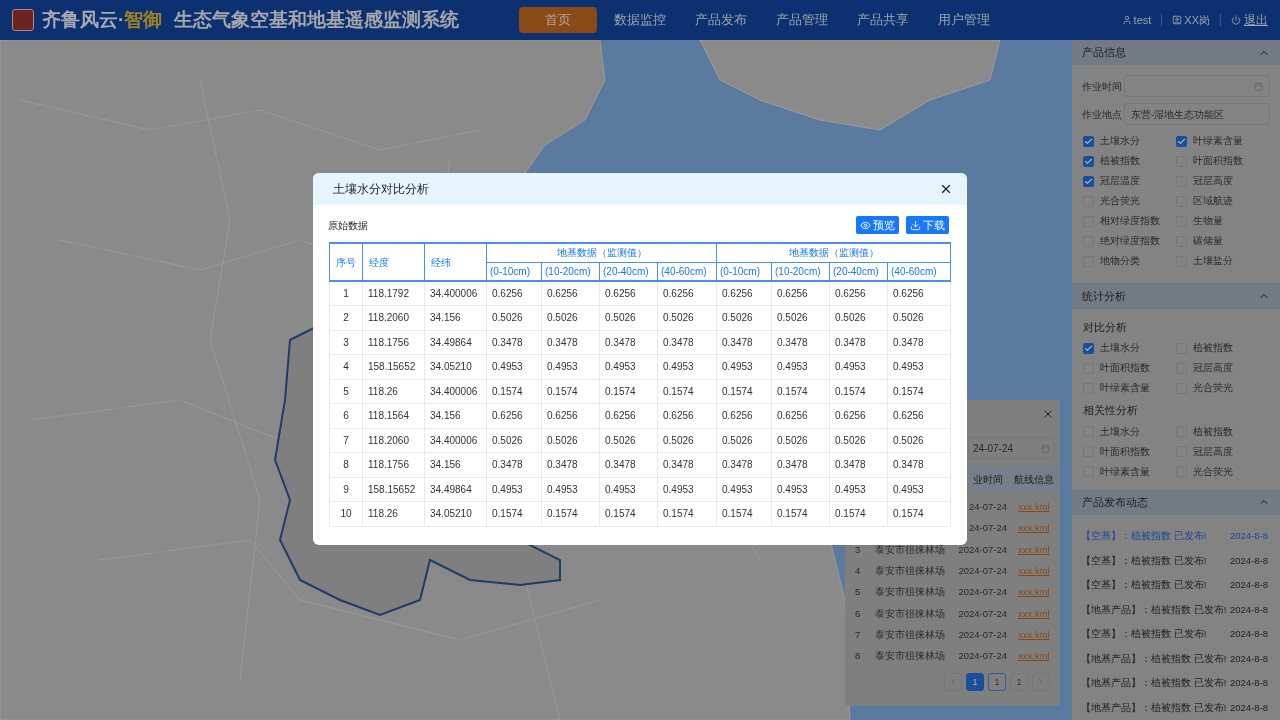  I want to click on input-field: 东营-湿地生态功能区, so click(1197, 114).